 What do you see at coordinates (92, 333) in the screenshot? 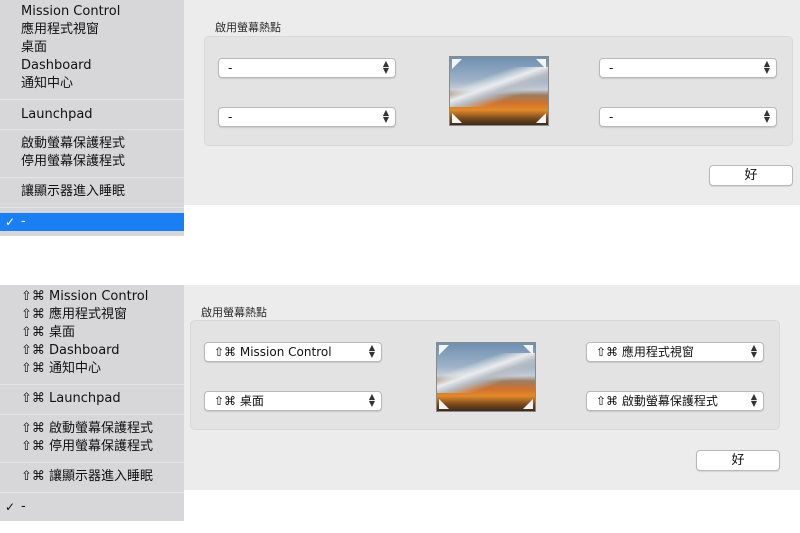
I see `menu-item-desktop: ⇧⌘ 桌面` at bounding box center [92, 333].